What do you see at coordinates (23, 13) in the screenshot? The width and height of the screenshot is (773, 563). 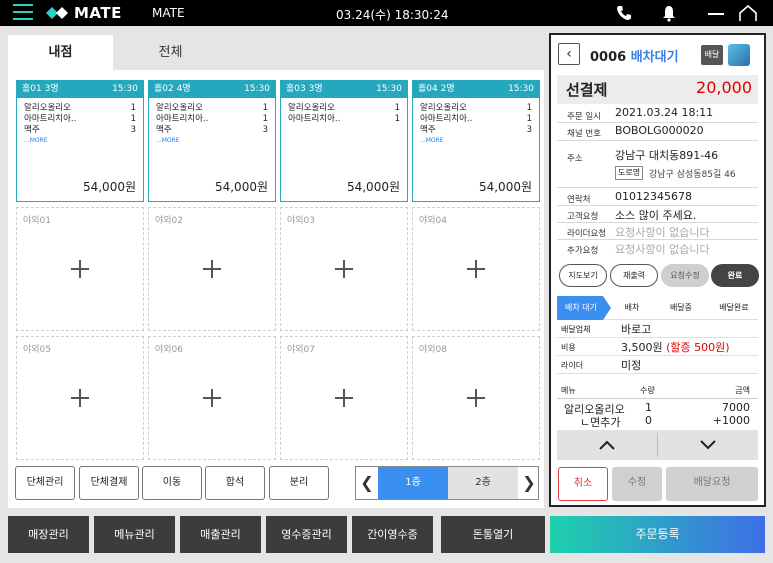 I see `menu-icon` at bounding box center [23, 13].